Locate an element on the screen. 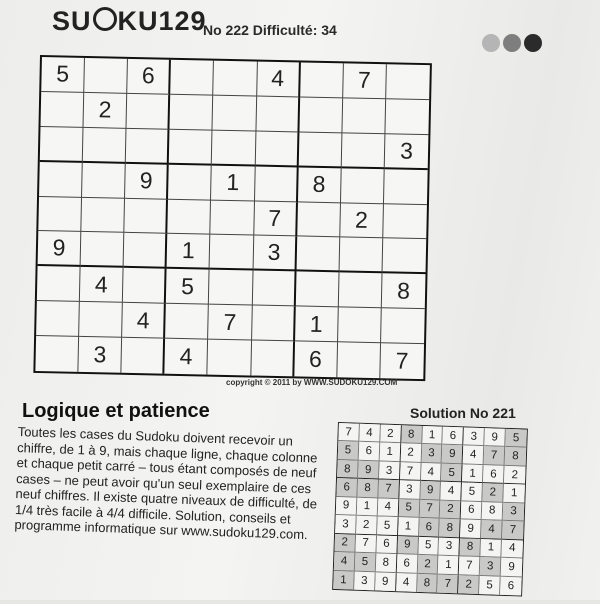  puzzle-cell: 9 is located at coordinates (59, 249).